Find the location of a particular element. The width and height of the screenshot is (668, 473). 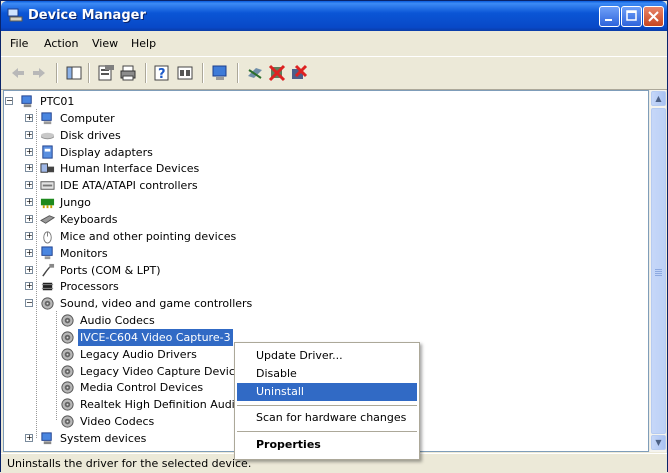

tree-category: + Ports (COM & LPT) is located at coordinates (324, 270).